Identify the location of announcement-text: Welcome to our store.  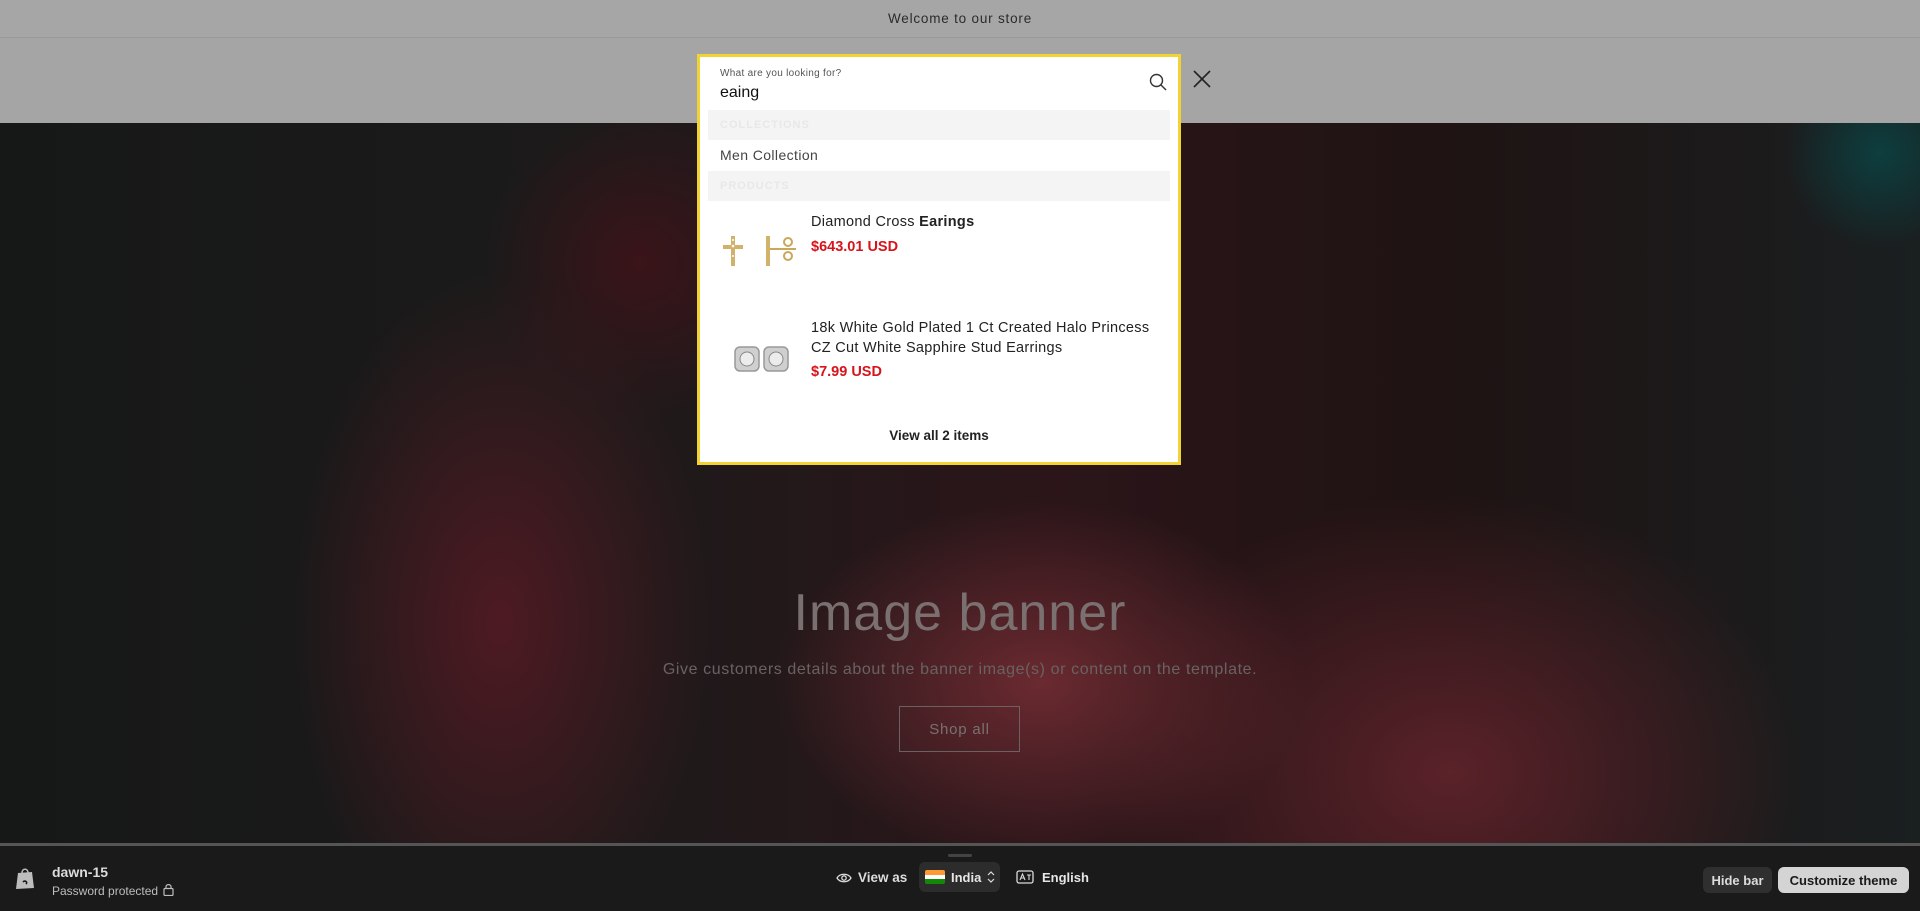
(960, 18).